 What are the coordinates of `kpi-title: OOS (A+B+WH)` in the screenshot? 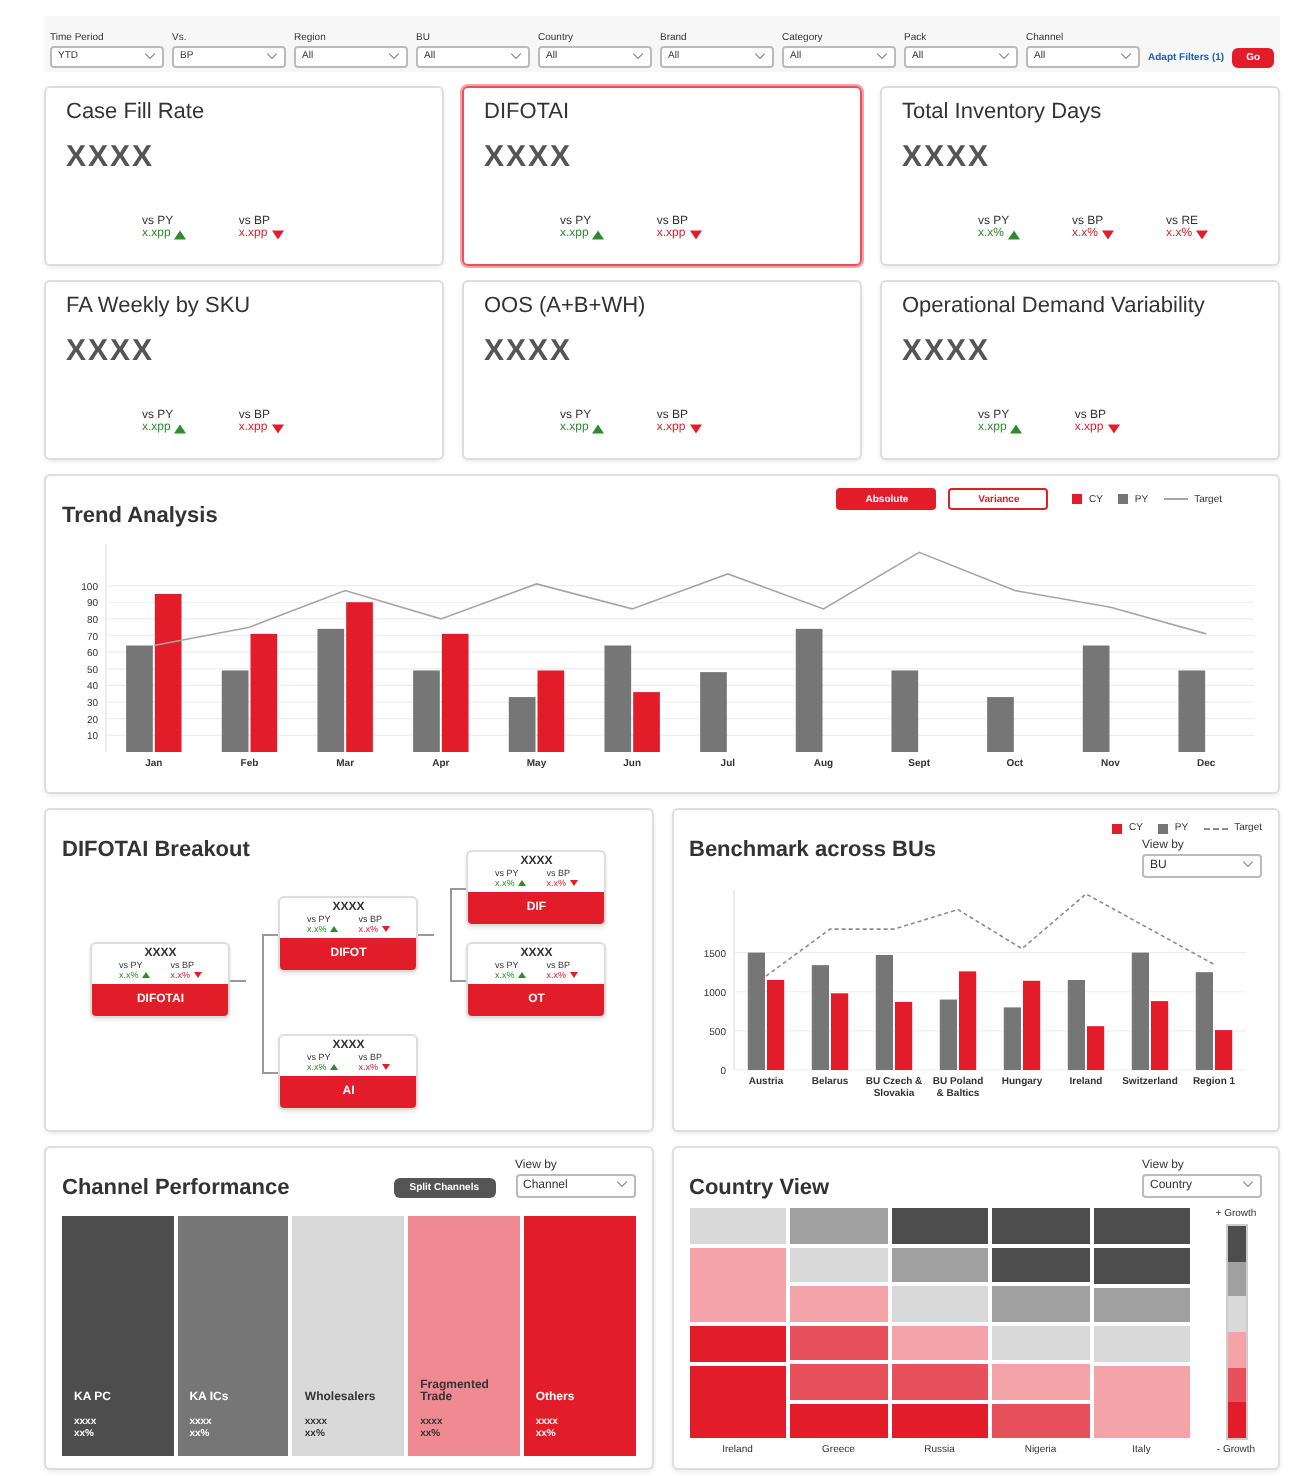 It's located at (566, 306).